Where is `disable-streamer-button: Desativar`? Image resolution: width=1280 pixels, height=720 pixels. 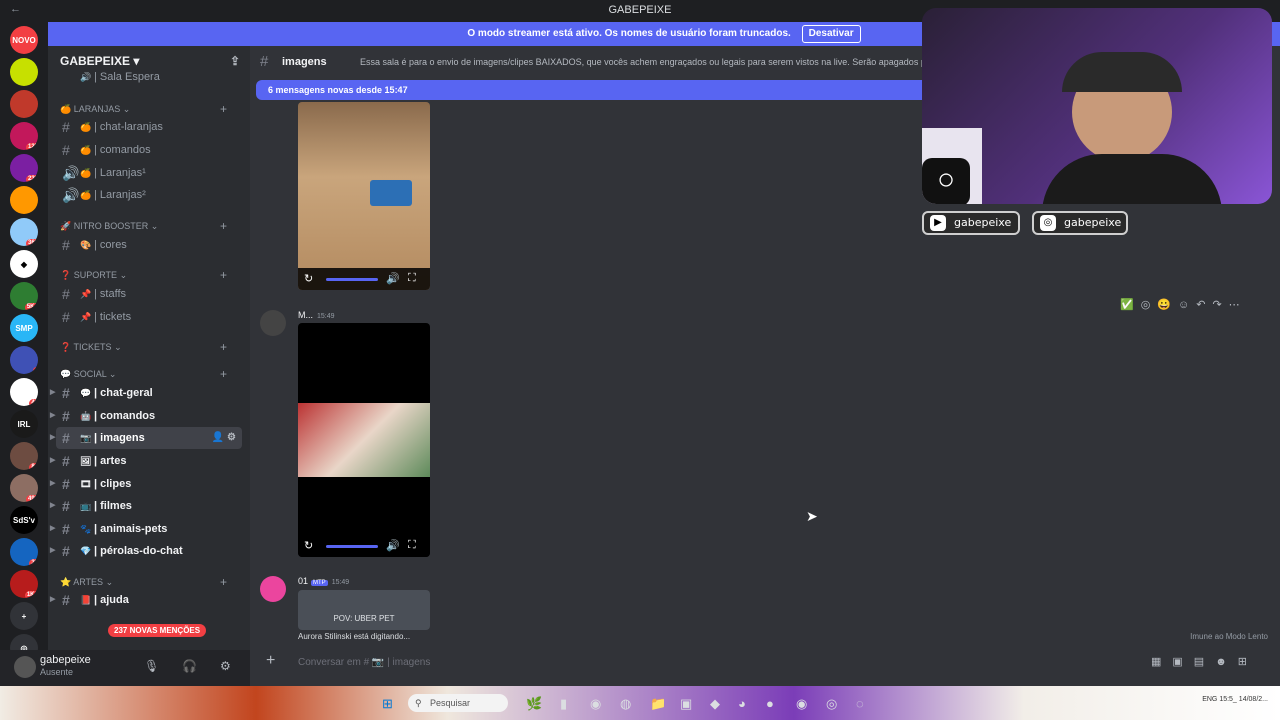 disable-streamer-button: Desativar is located at coordinates (831, 34).